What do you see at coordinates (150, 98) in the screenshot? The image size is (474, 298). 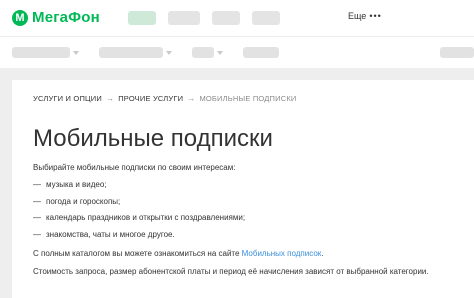 I see `breadcrumb-link-other: Прочие услуги` at bounding box center [150, 98].